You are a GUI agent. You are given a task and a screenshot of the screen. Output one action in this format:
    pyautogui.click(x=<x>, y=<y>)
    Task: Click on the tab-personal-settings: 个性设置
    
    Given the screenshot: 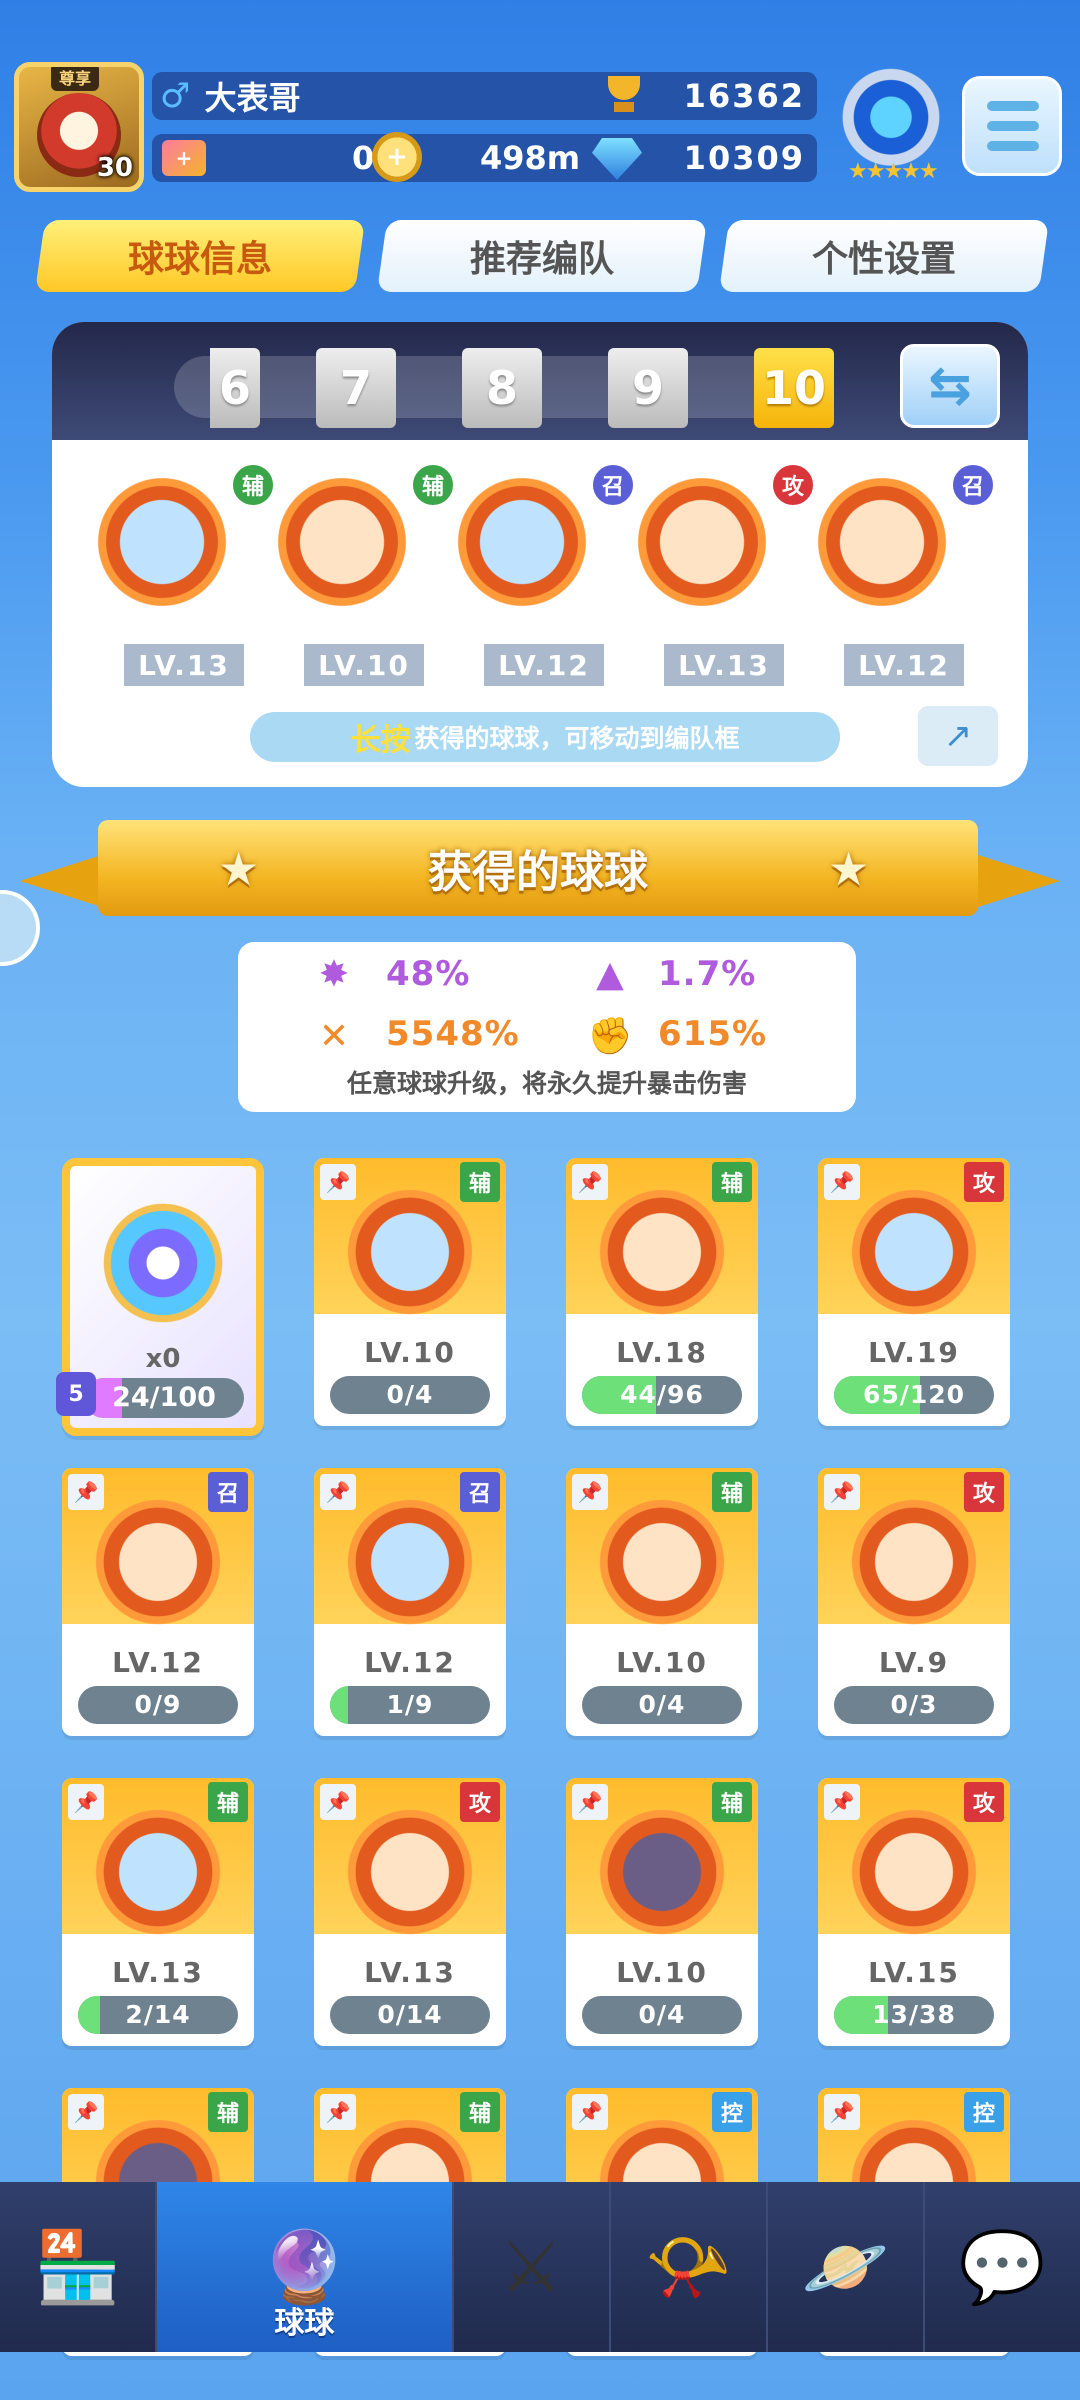 What is the action you would take?
    pyautogui.click(x=884, y=256)
    